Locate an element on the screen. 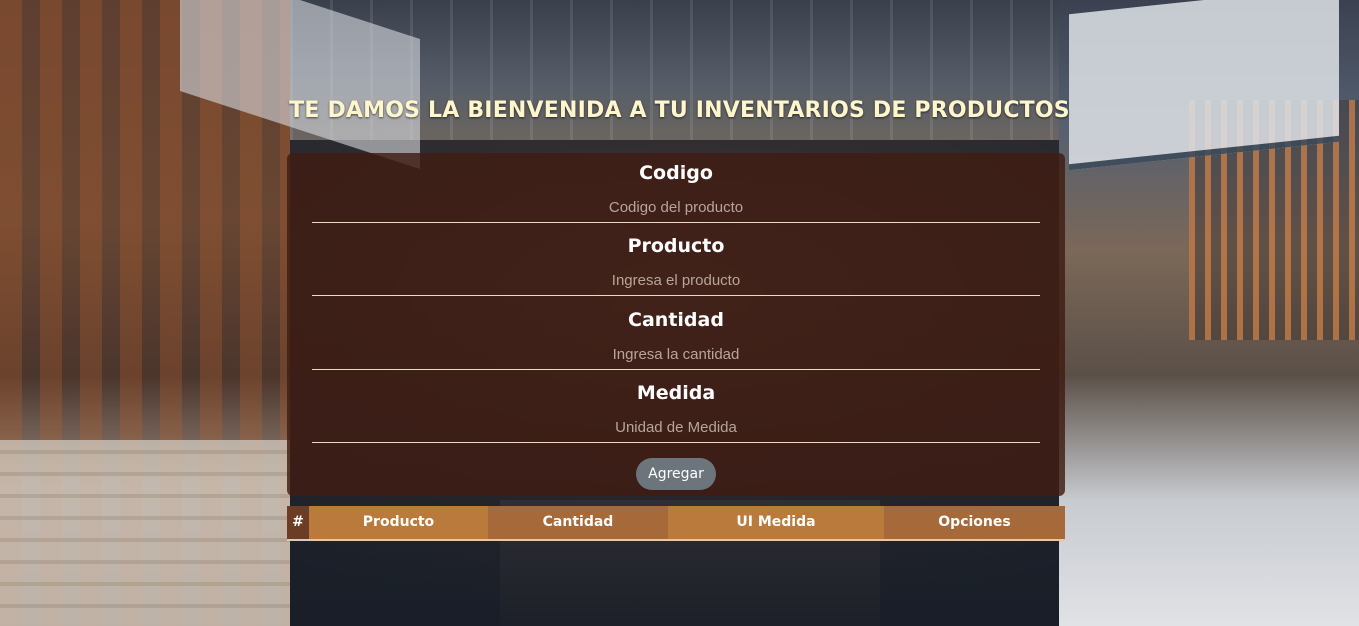 Image resolution: width=1359 pixels, height=626 pixels. column-header-cantidad: Cantidad is located at coordinates (578, 522).